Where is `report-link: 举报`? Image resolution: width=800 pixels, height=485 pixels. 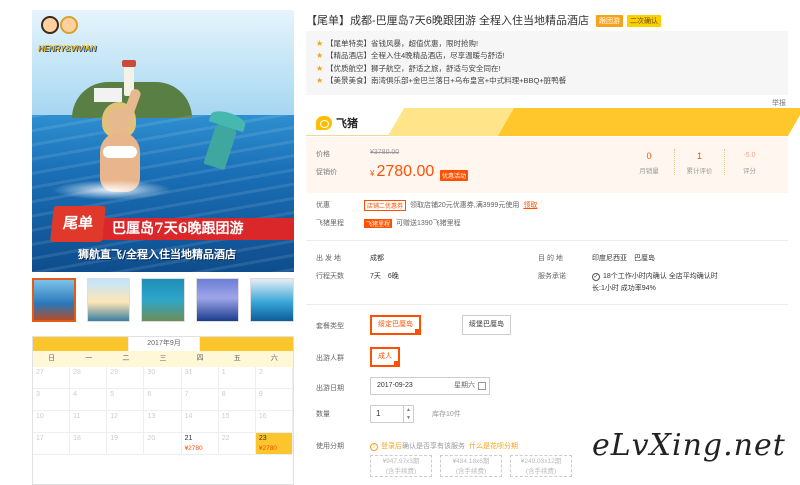
report-link: 举报 is located at coordinates (779, 103).